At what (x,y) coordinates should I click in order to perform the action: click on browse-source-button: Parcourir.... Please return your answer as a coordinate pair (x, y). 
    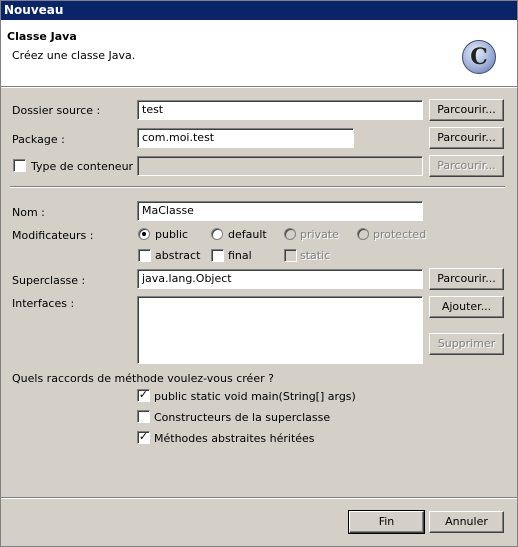
    Looking at the image, I should click on (466, 110).